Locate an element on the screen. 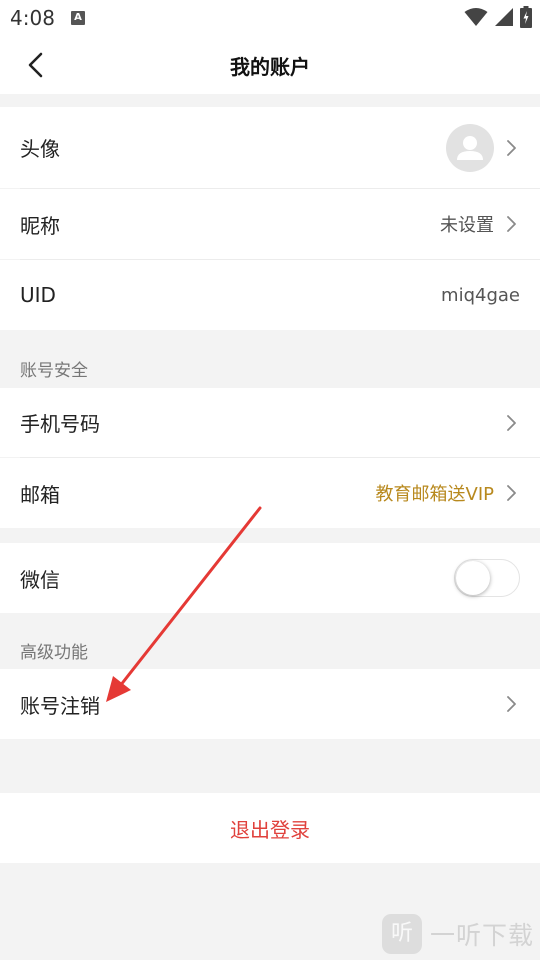 This screenshot has height=960, width=540. wechat-toggle is located at coordinates (487, 578).